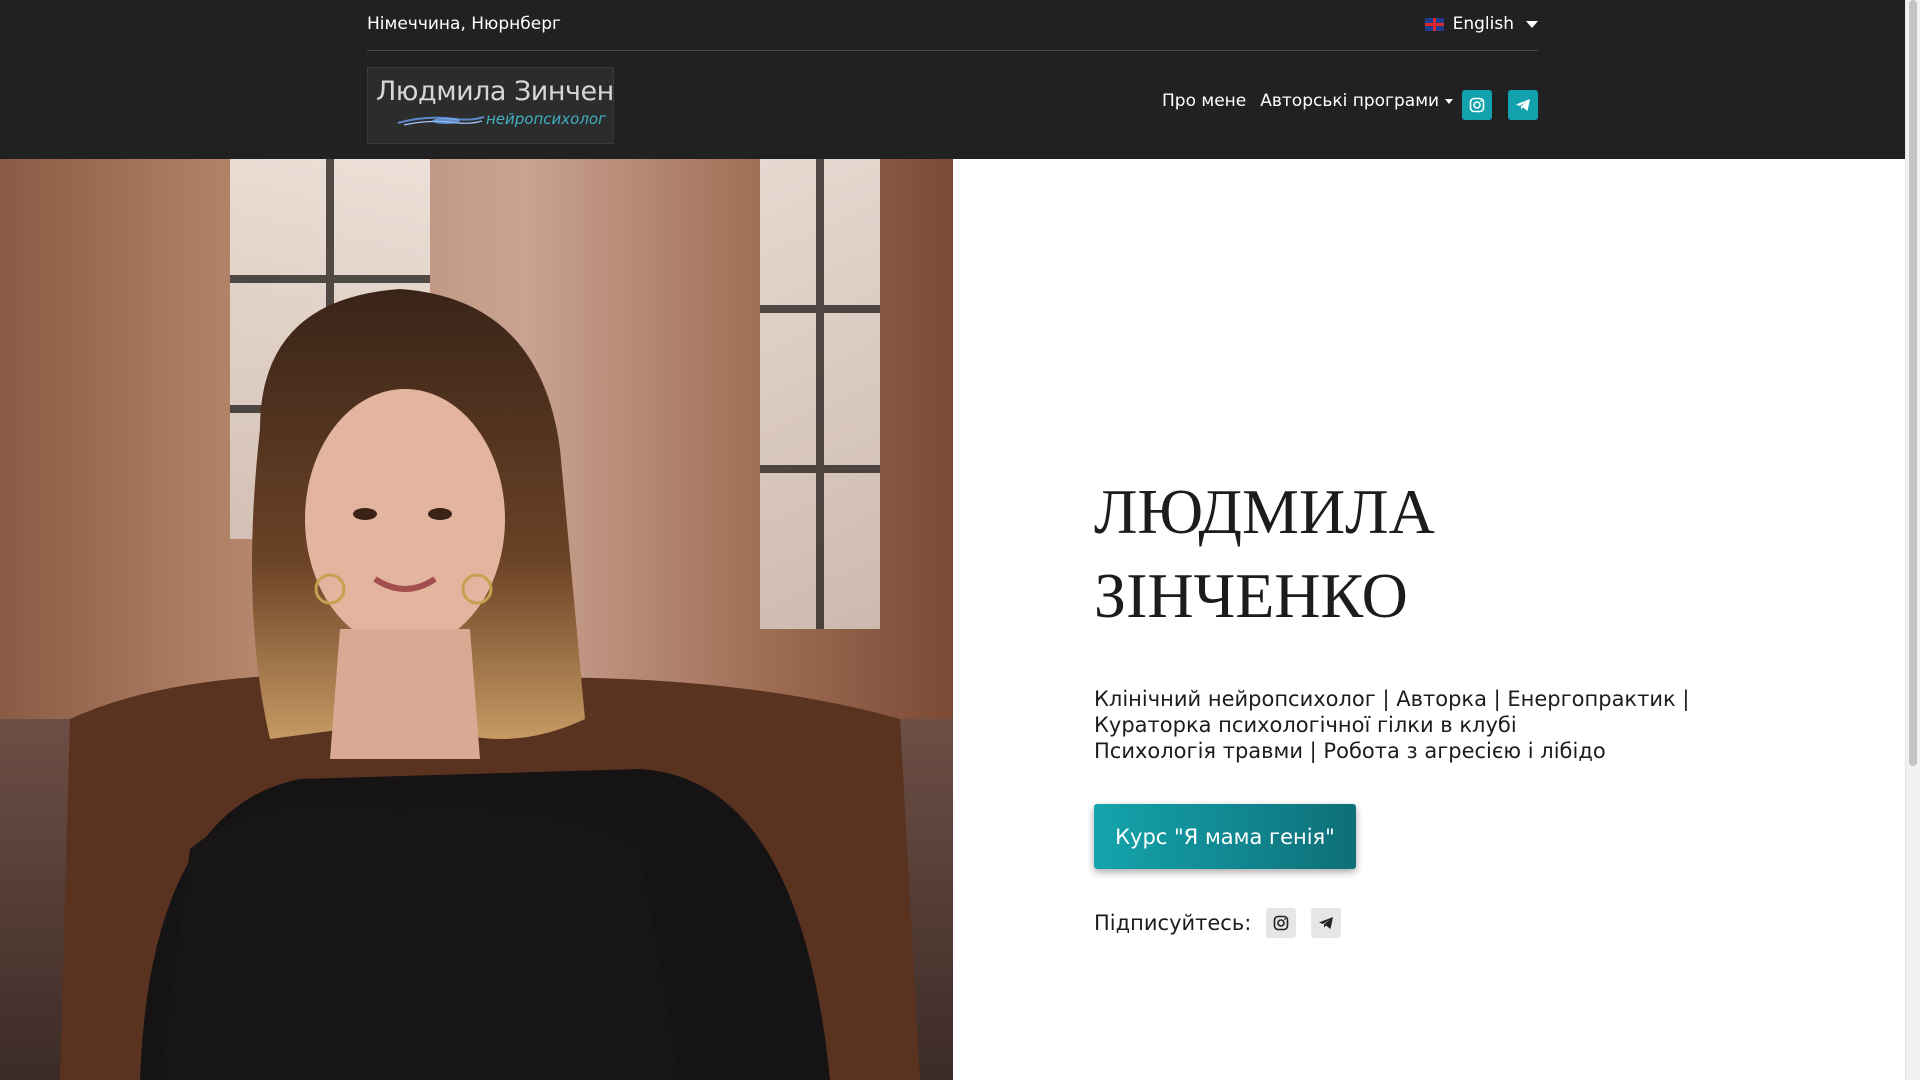 This screenshot has width=1920, height=1080. Describe the element at coordinates (1305, 725) in the screenshot. I see `subtitle-line-2: Кураторка психологічної гілки в клубі` at that location.